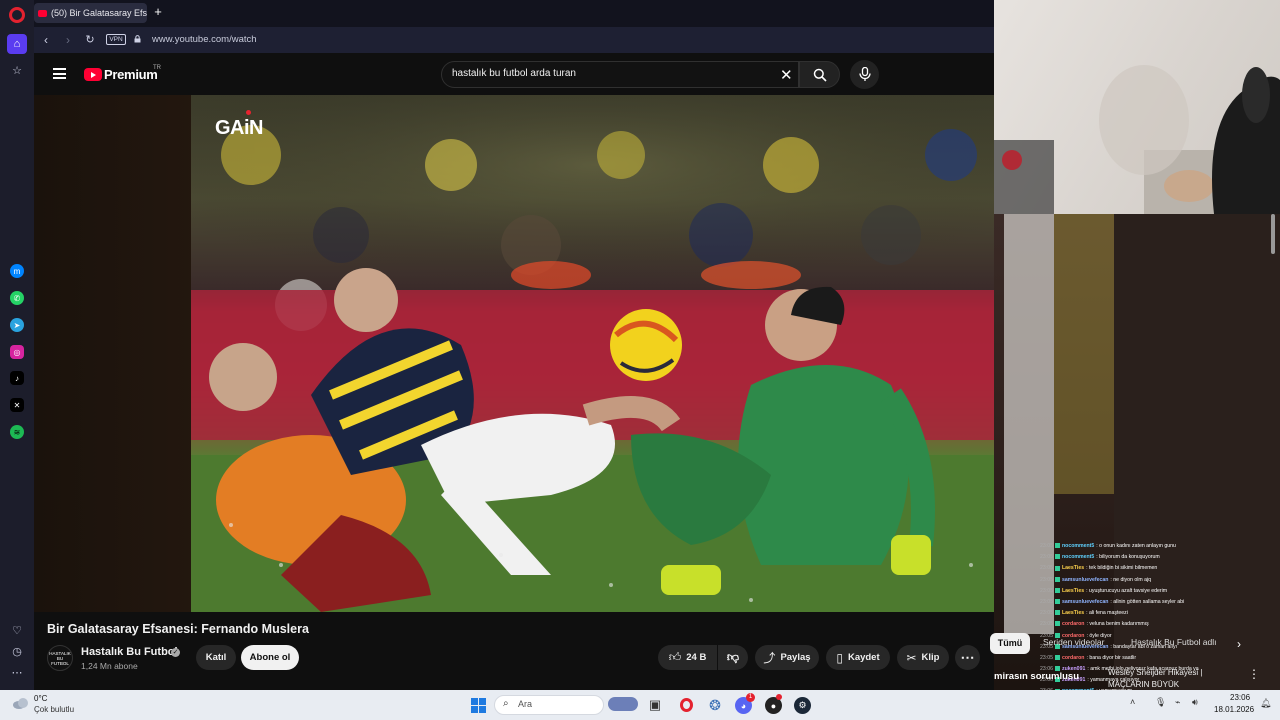 The height and width of the screenshot is (720, 1280). I want to click on microphone-icon, so click(864, 74).